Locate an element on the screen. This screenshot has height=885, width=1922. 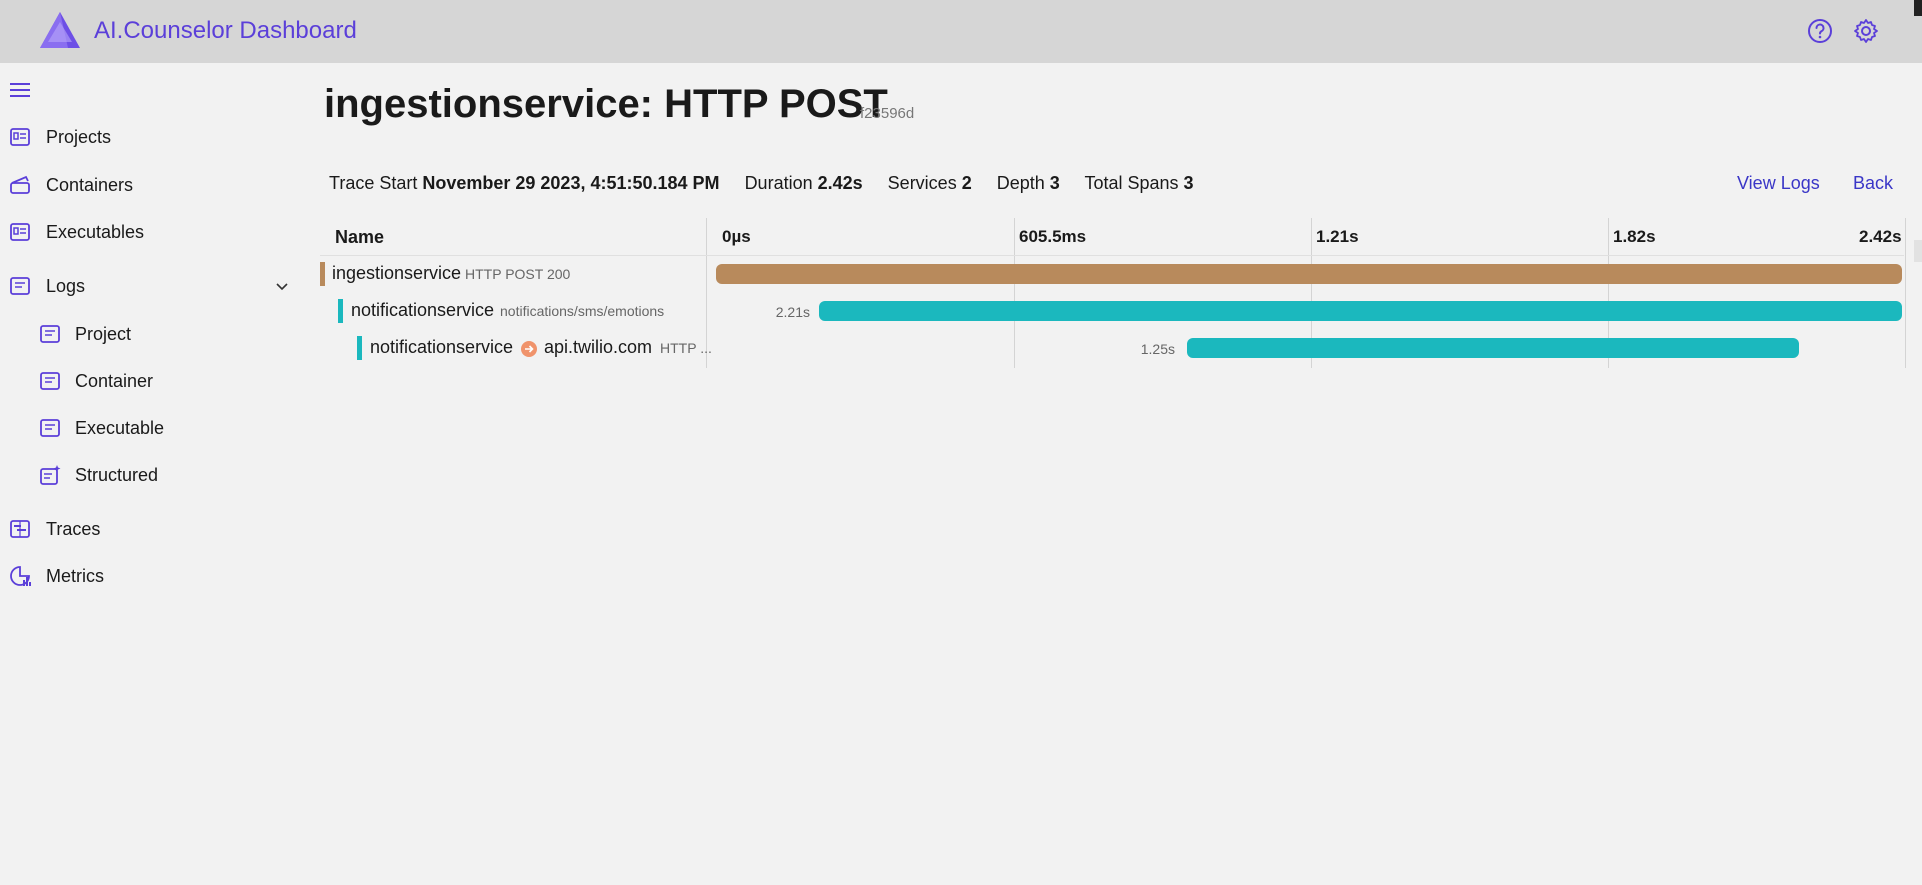
sidebar-item-label: Logs is located at coordinates (66, 285).